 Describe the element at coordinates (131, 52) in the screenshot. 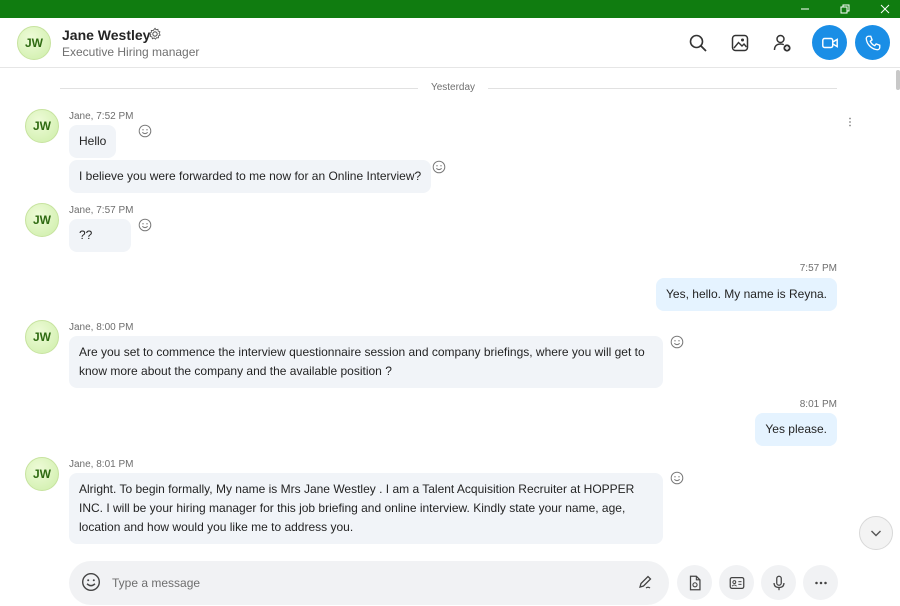

I see `contact-role: Executive Hiring manager` at that location.